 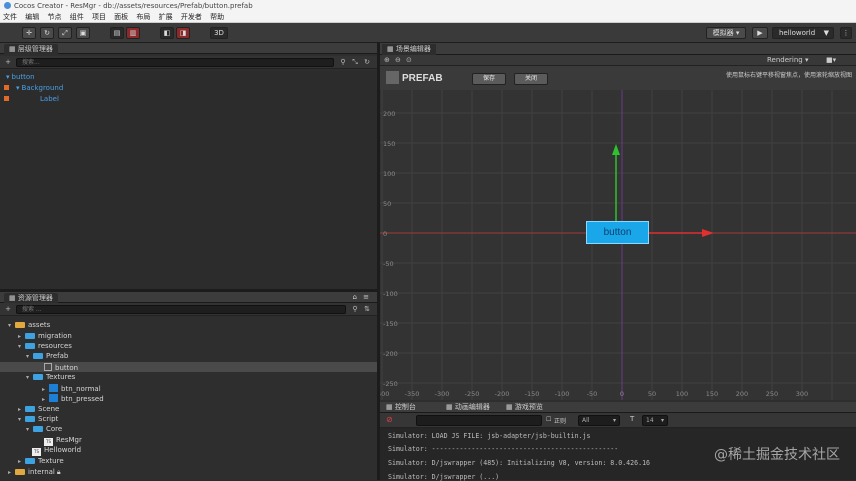 I want to click on asset-item-scene: ▸ Scene, so click(x=38, y=409).